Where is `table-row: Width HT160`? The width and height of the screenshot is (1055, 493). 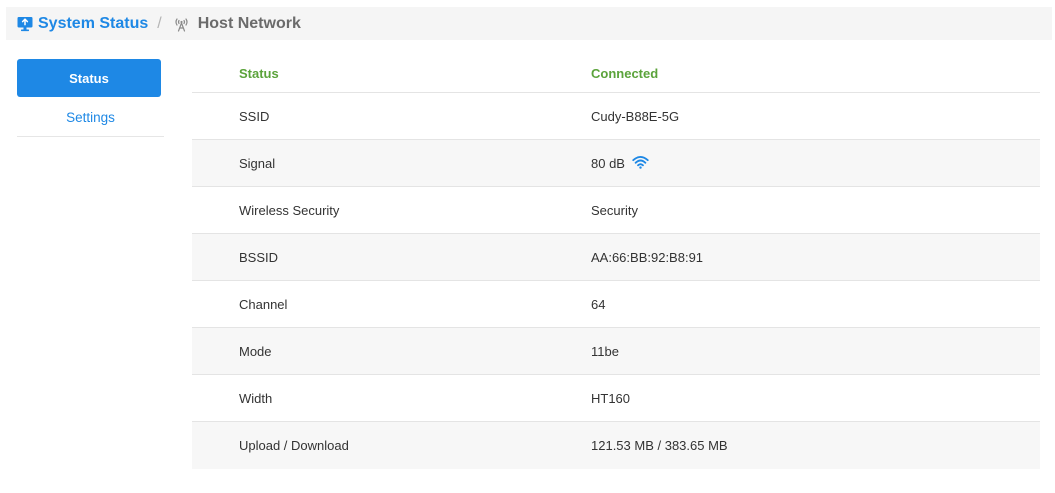
table-row: Width HT160 is located at coordinates (616, 398).